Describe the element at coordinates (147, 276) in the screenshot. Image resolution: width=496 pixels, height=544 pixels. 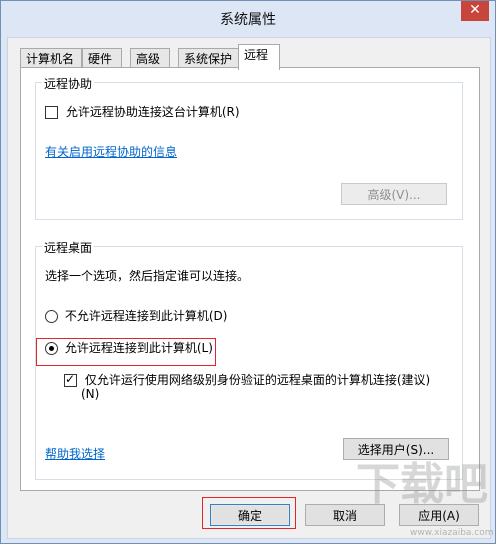
I see `remote-desktop-instruction: 选择一个选项，然后指定谁可以连接。` at that location.